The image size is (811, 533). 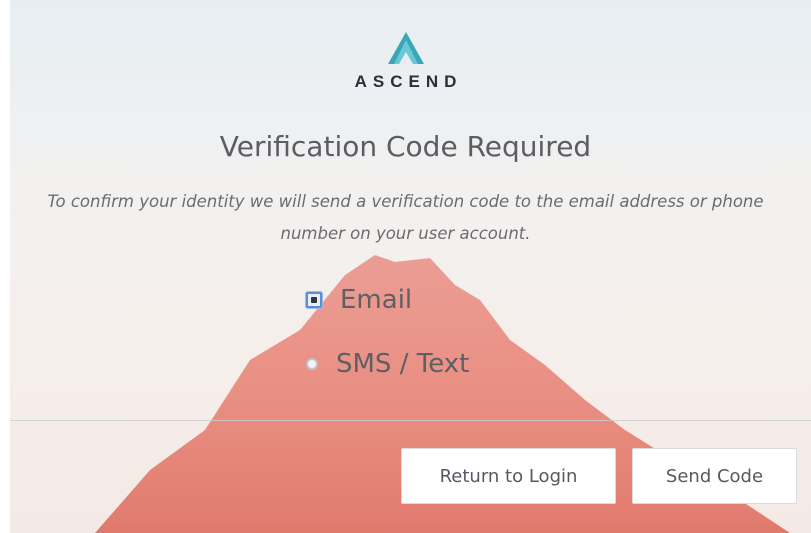 What do you see at coordinates (714, 476) in the screenshot?
I see `send-code-button: Send Code` at bounding box center [714, 476].